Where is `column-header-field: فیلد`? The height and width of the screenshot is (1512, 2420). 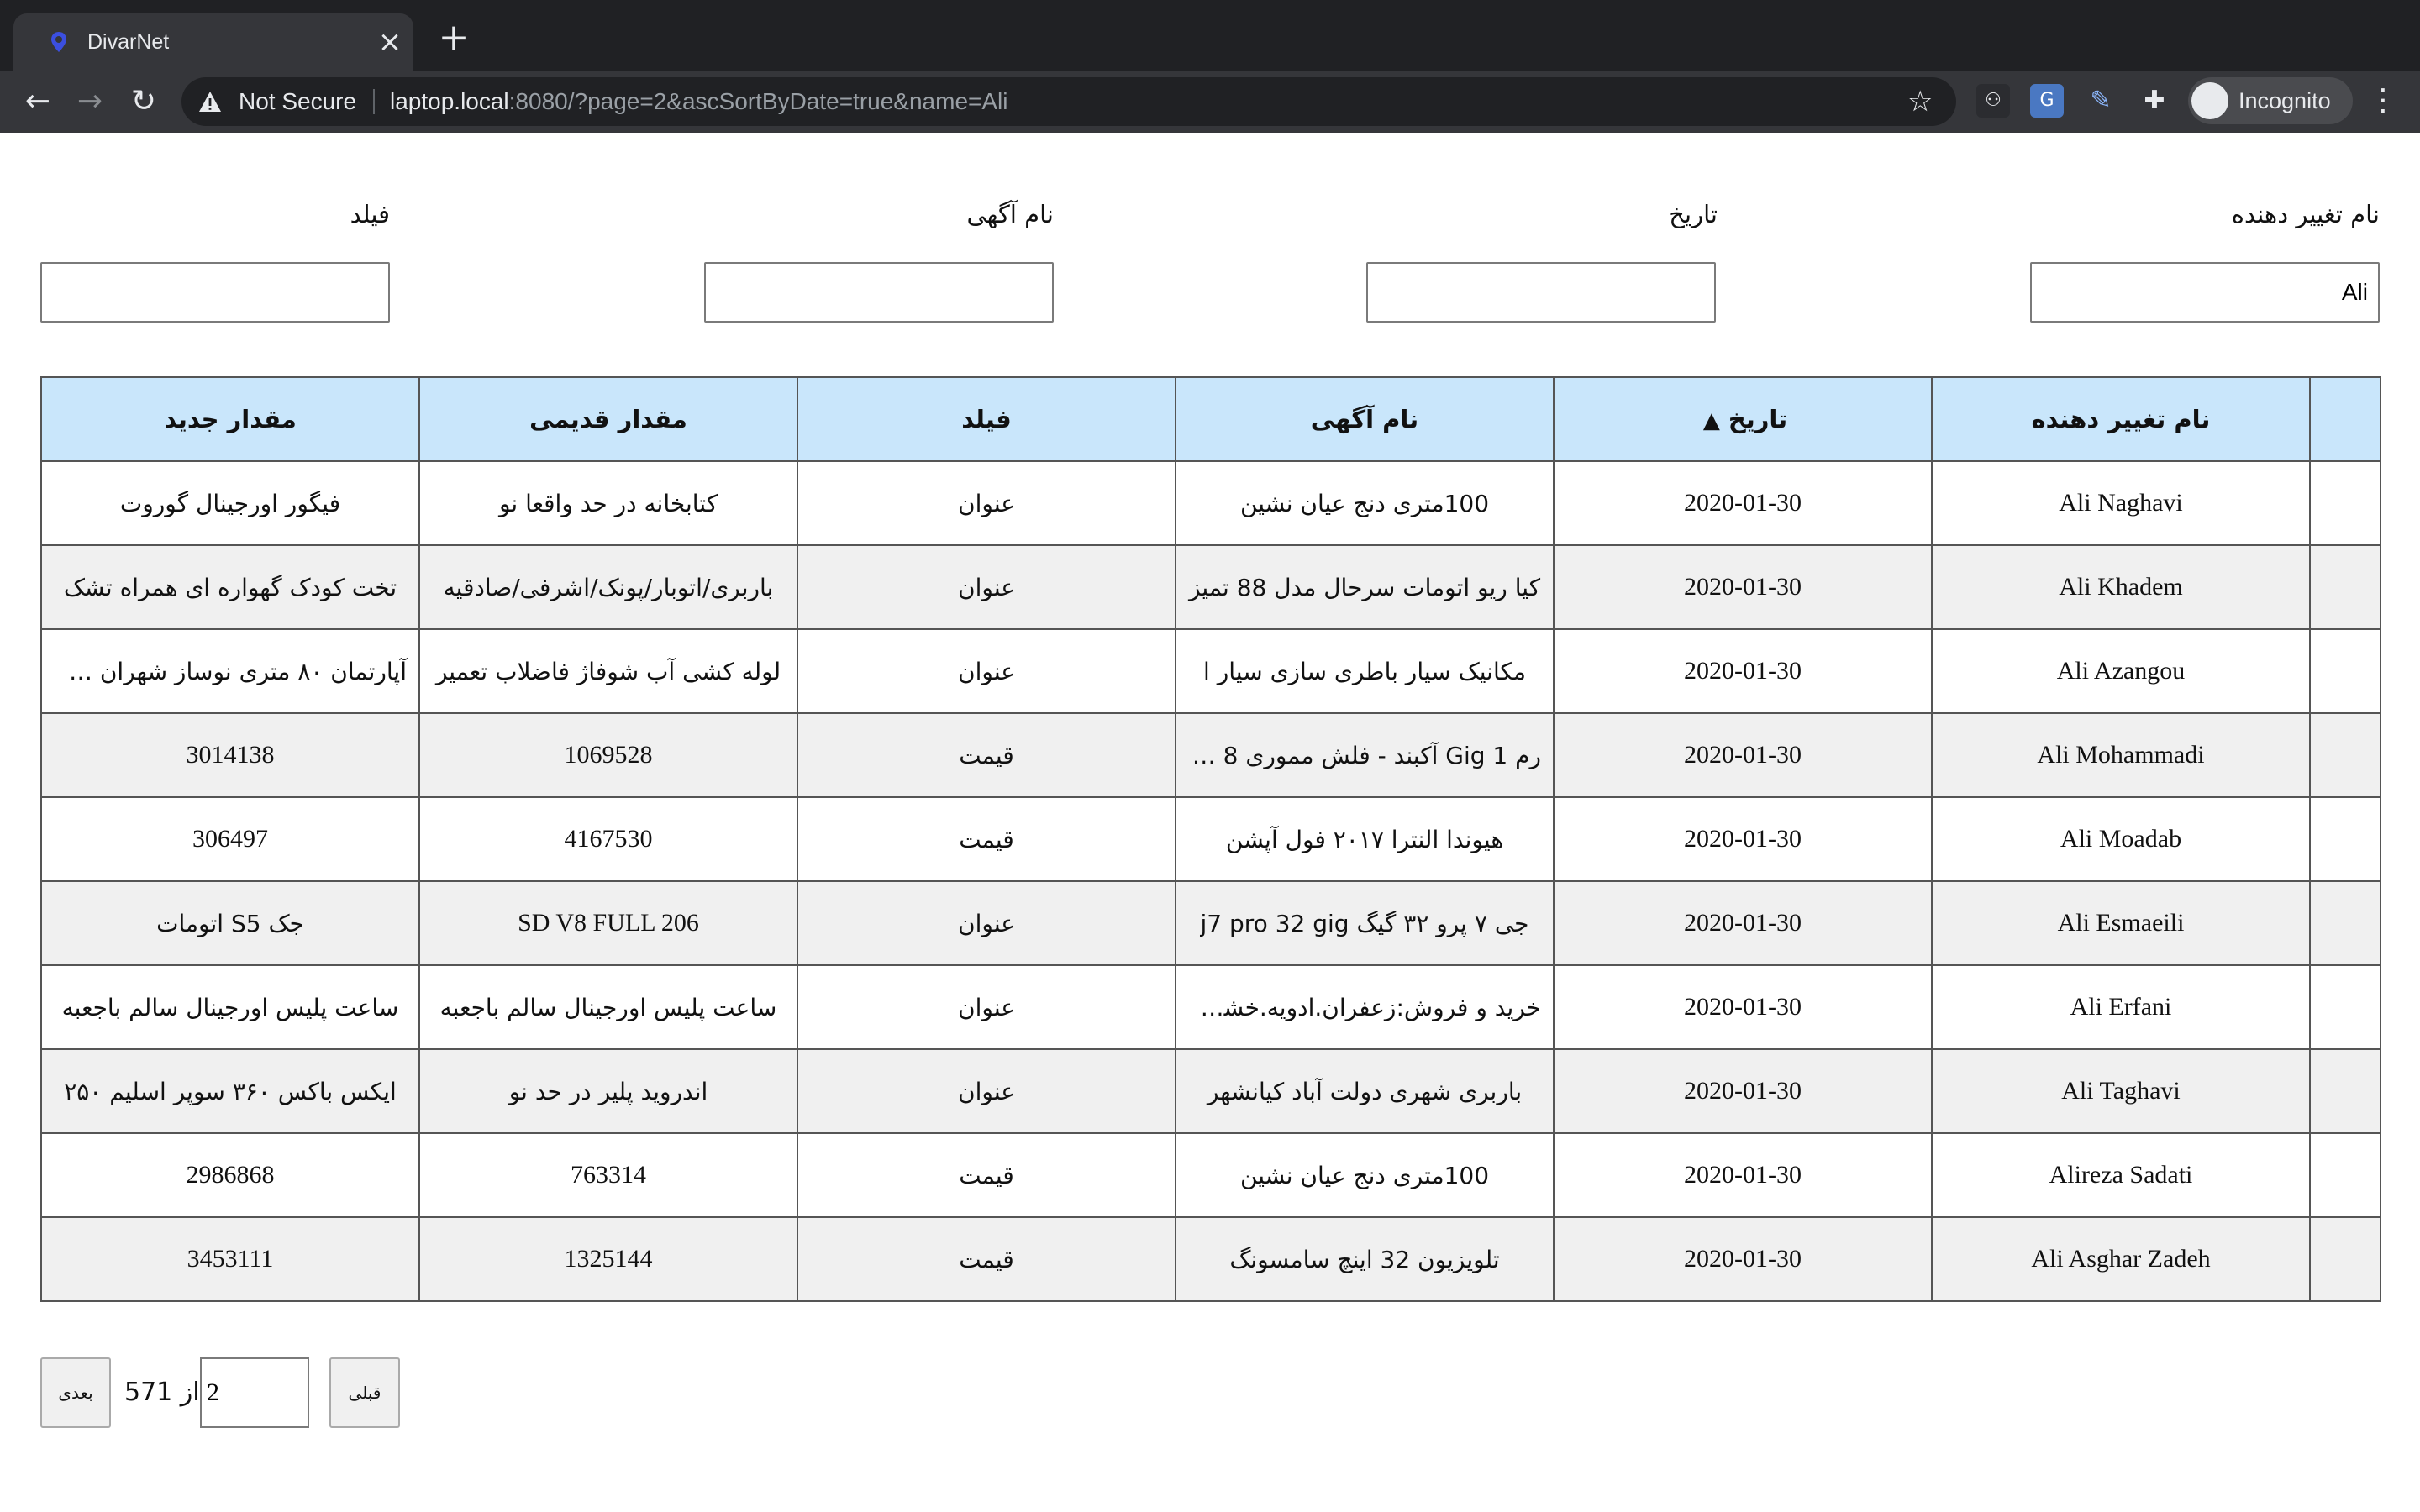 column-header-field: فیلد is located at coordinates (987, 419).